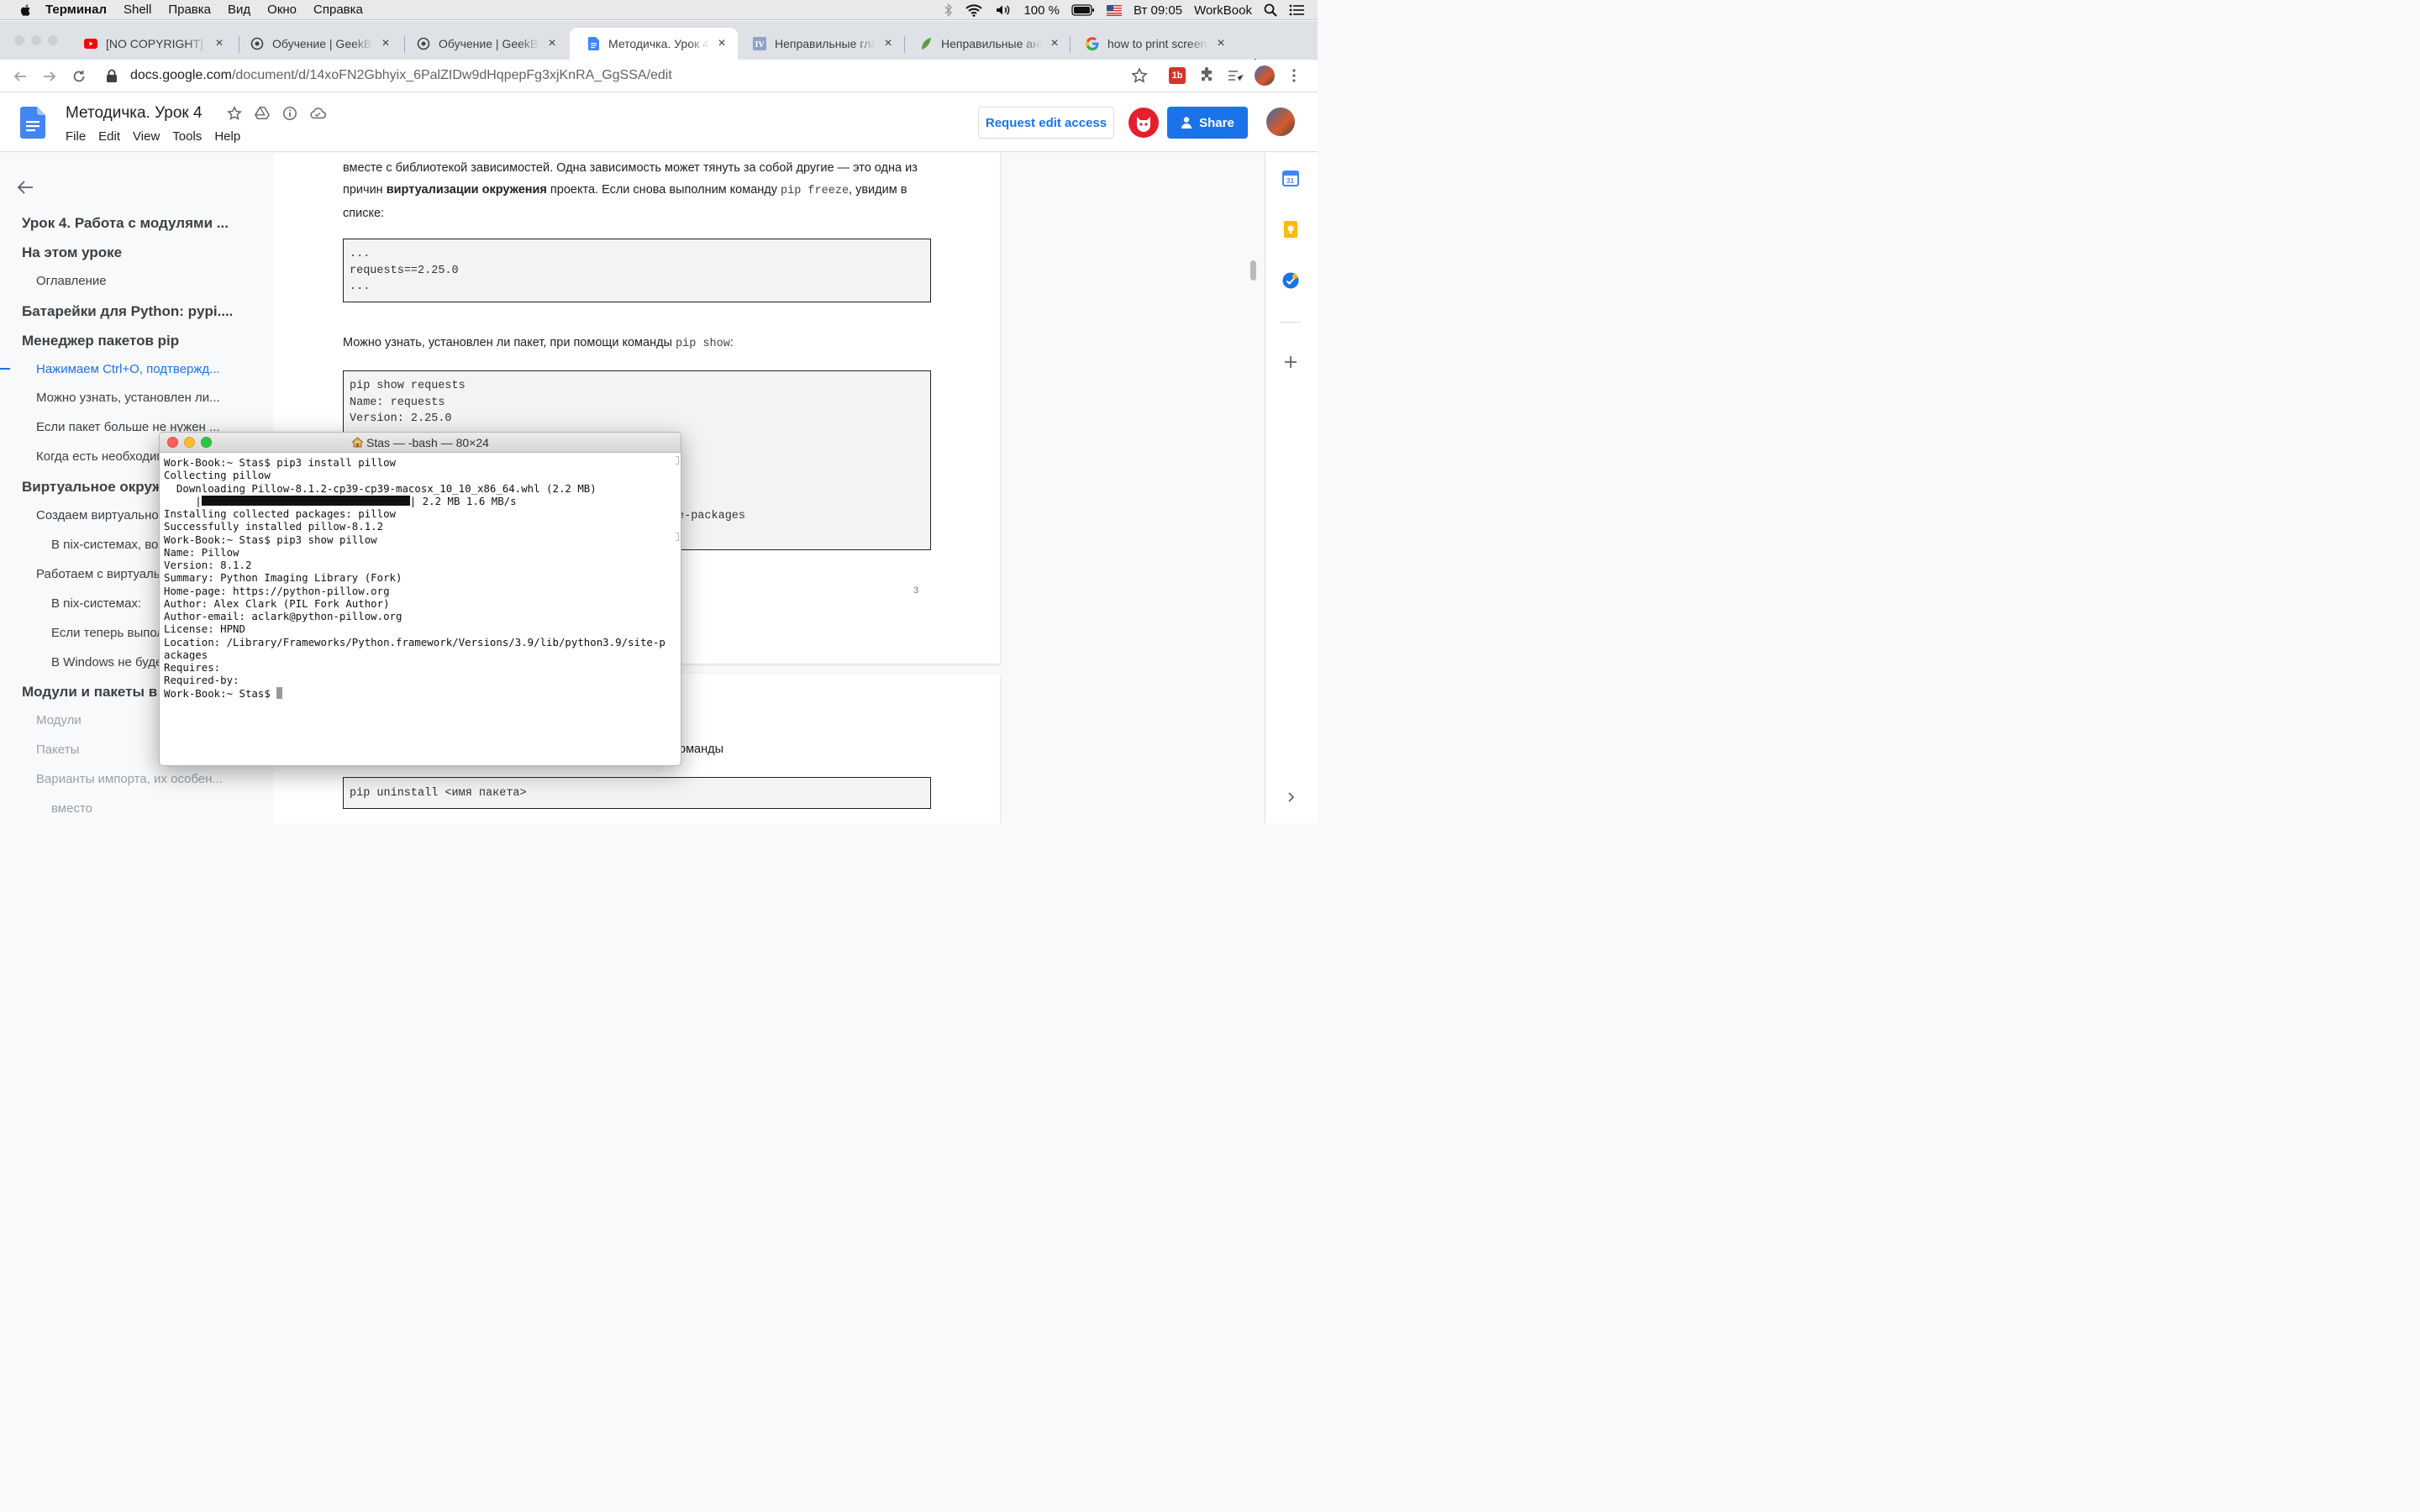 The width and height of the screenshot is (2420, 1512). What do you see at coordinates (1290, 178) in the screenshot?
I see `calendar-icon: 31` at bounding box center [1290, 178].